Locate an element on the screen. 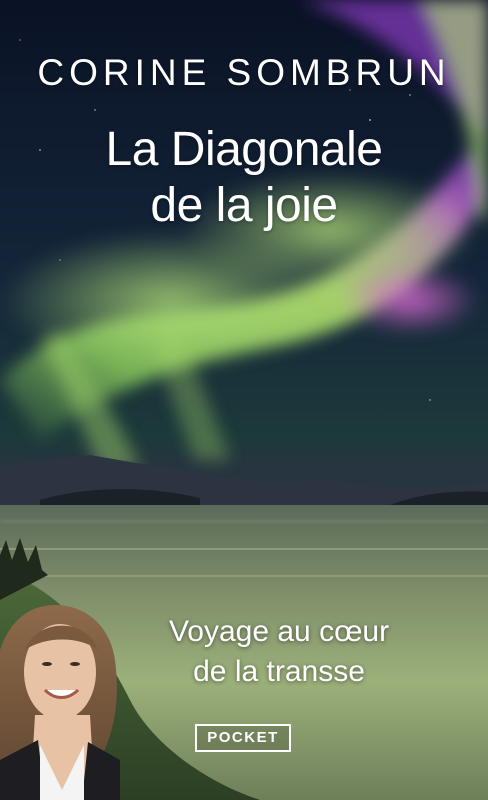 This screenshot has width=488, height=800. book-title: La Diagonale de la joie is located at coordinates (244, 178).